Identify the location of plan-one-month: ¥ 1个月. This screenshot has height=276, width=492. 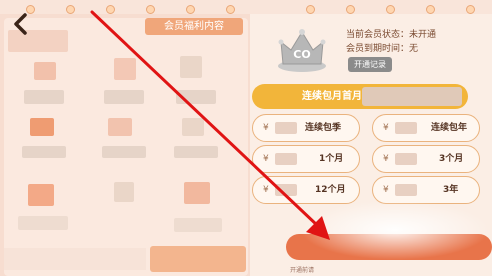
(306, 159).